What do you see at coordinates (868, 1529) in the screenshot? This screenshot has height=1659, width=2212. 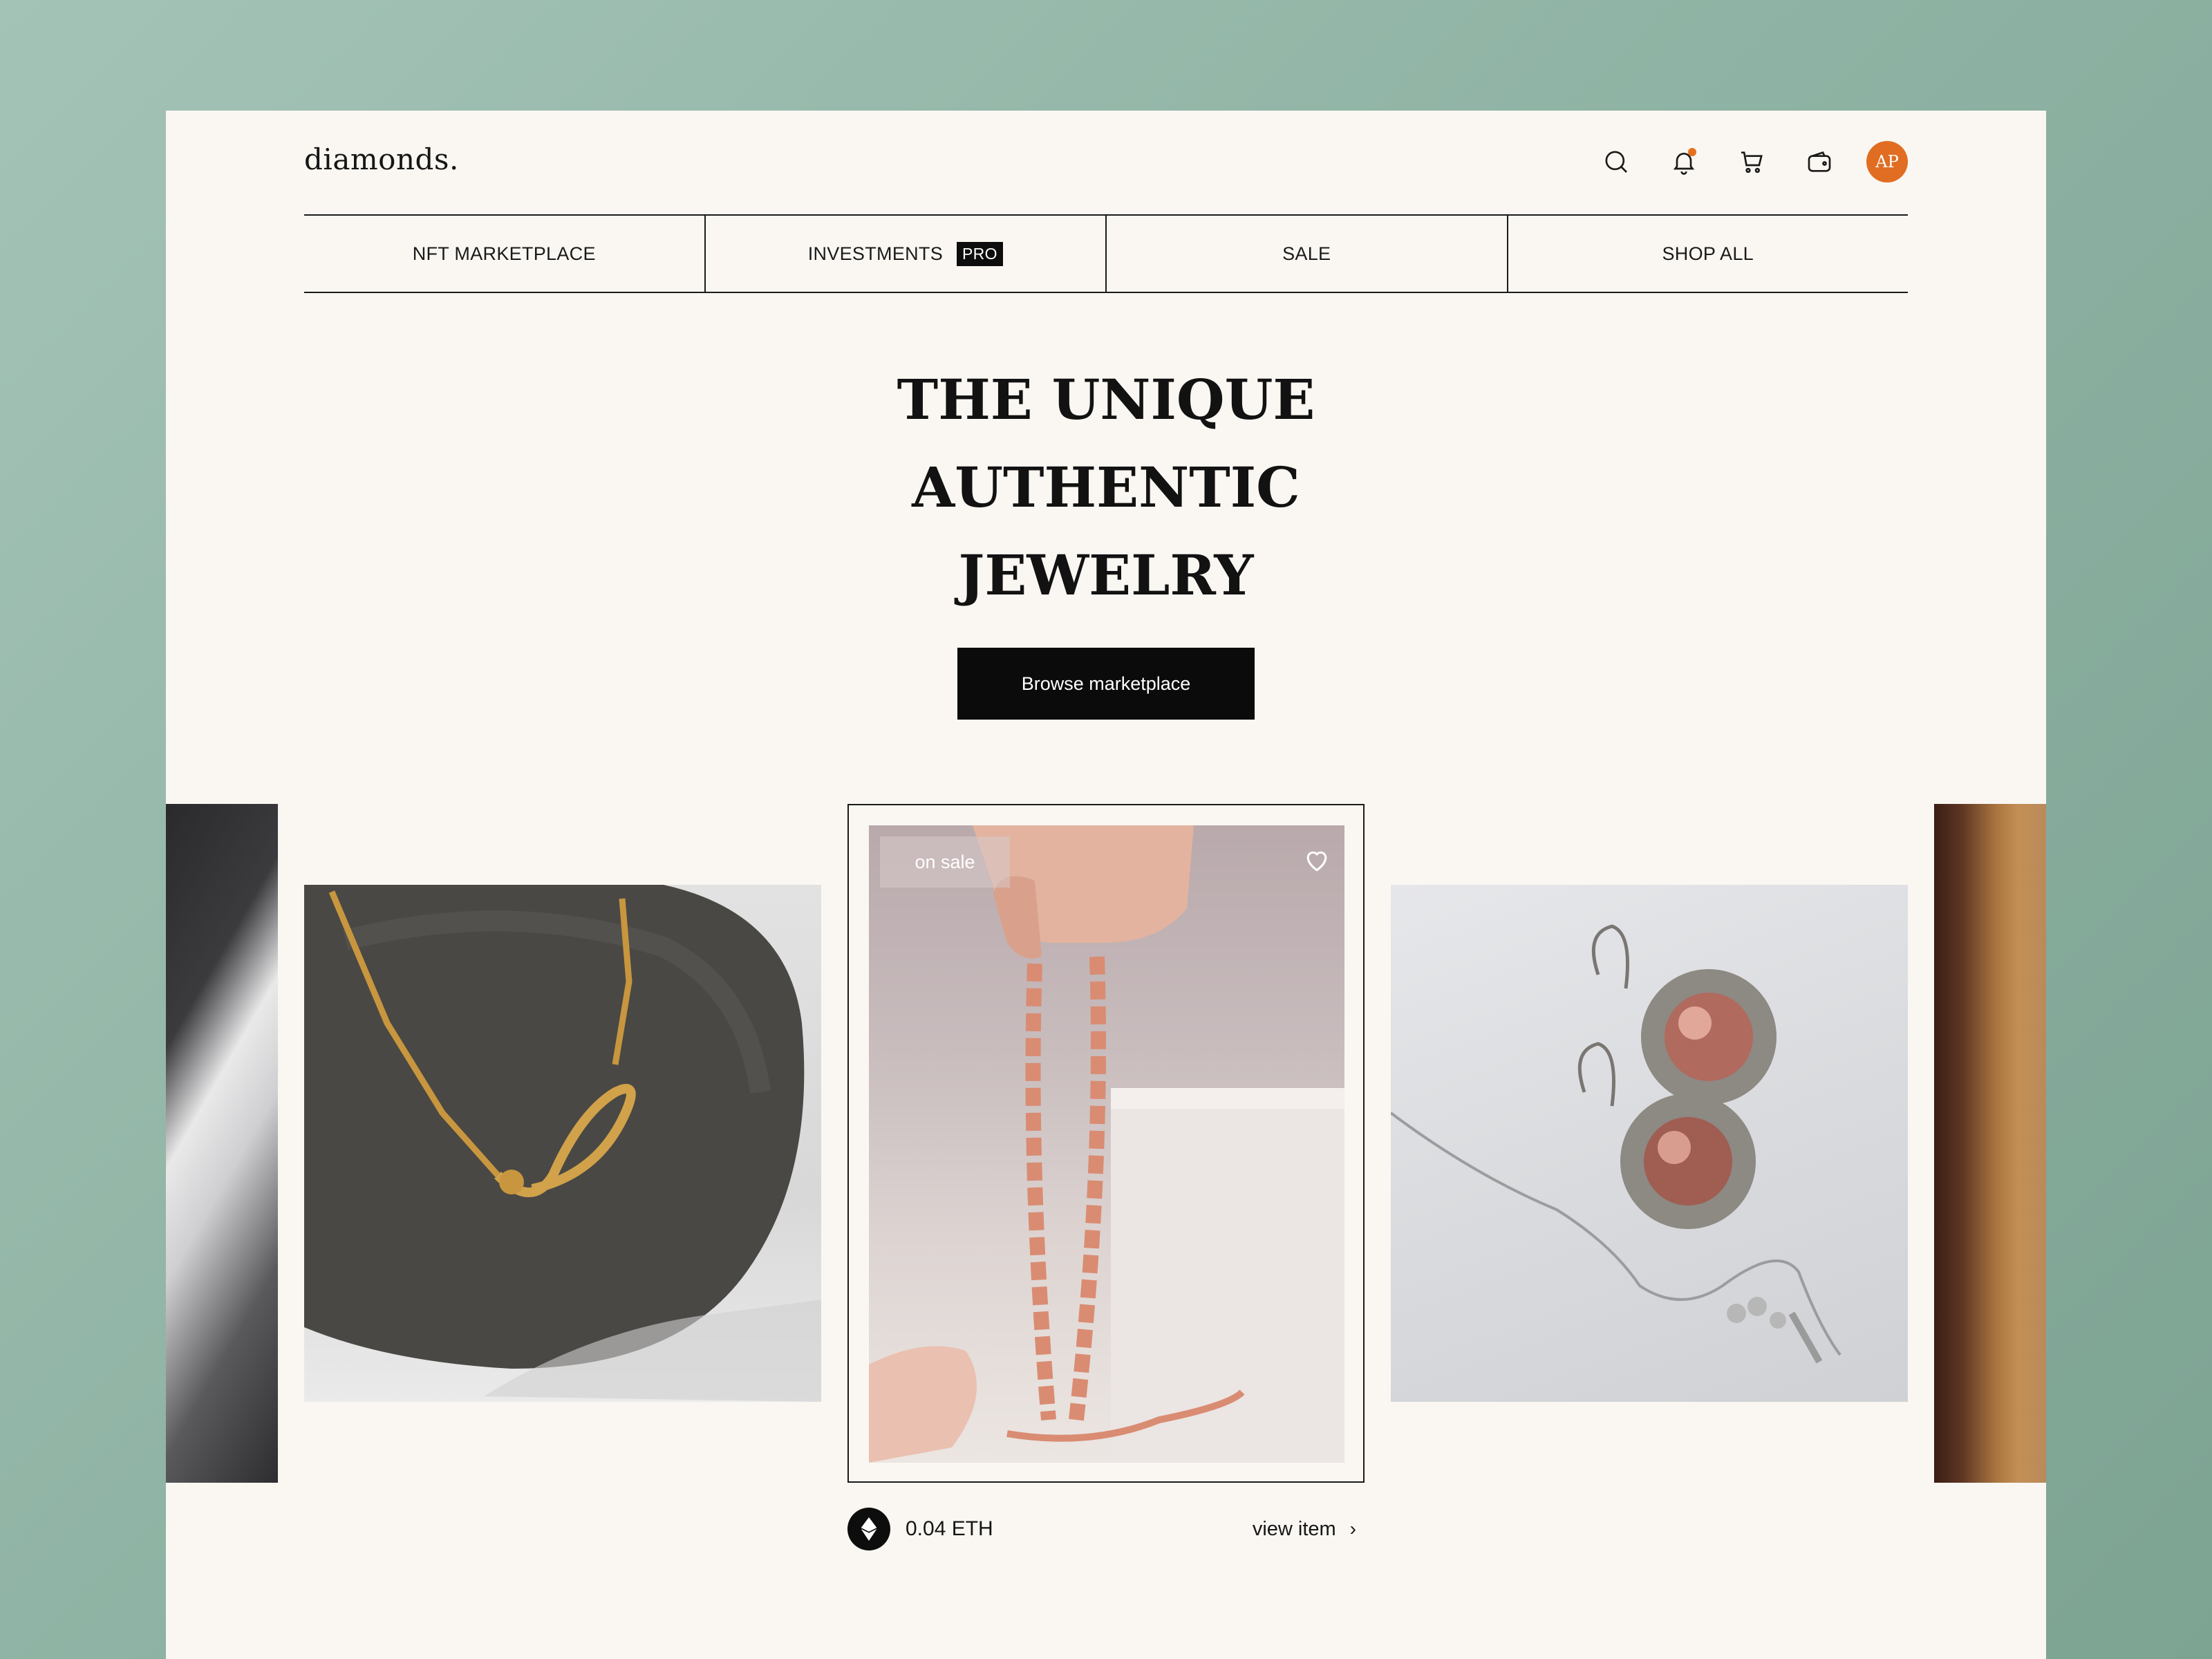 I see `ethereum-icon` at bounding box center [868, 1529].